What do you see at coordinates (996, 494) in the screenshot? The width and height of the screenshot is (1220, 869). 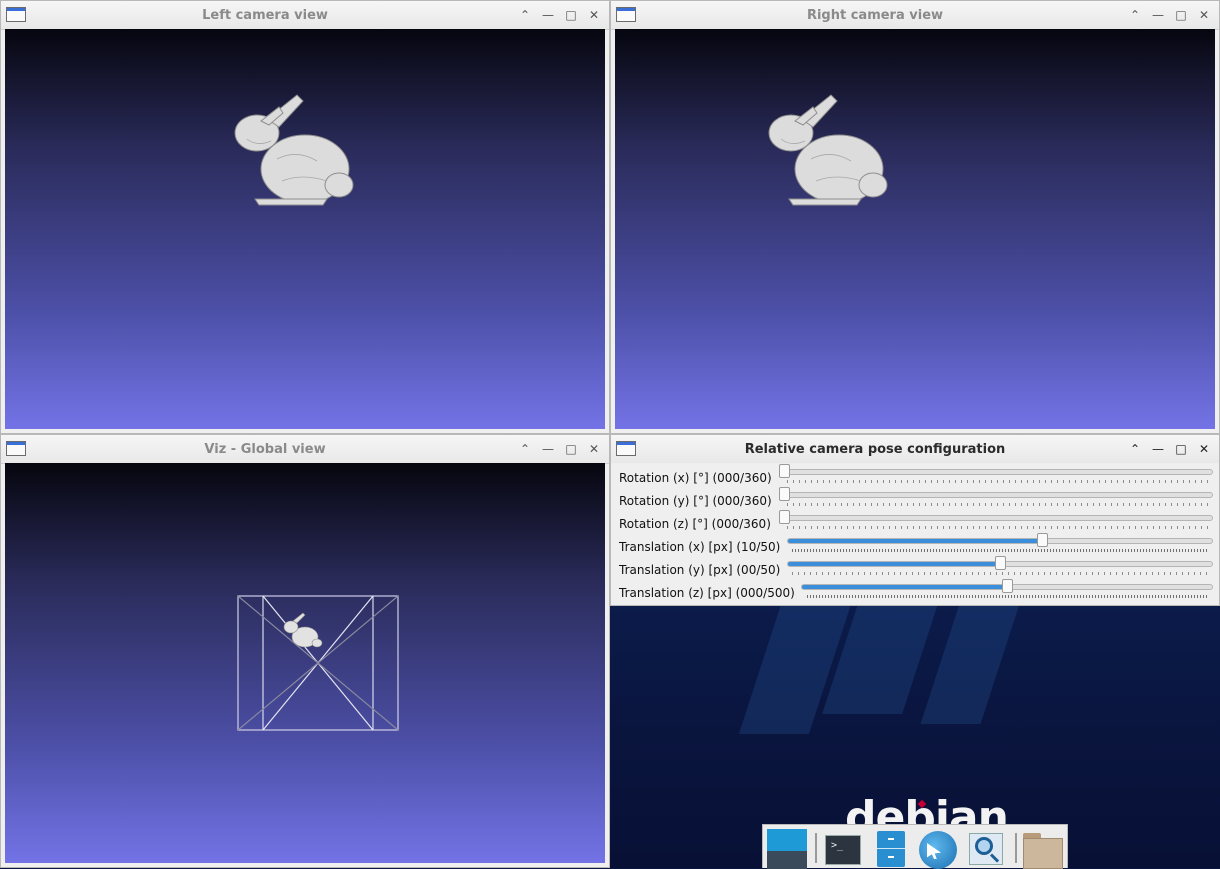 I see `rotation-y-slider` at bounding box center [996, 494].